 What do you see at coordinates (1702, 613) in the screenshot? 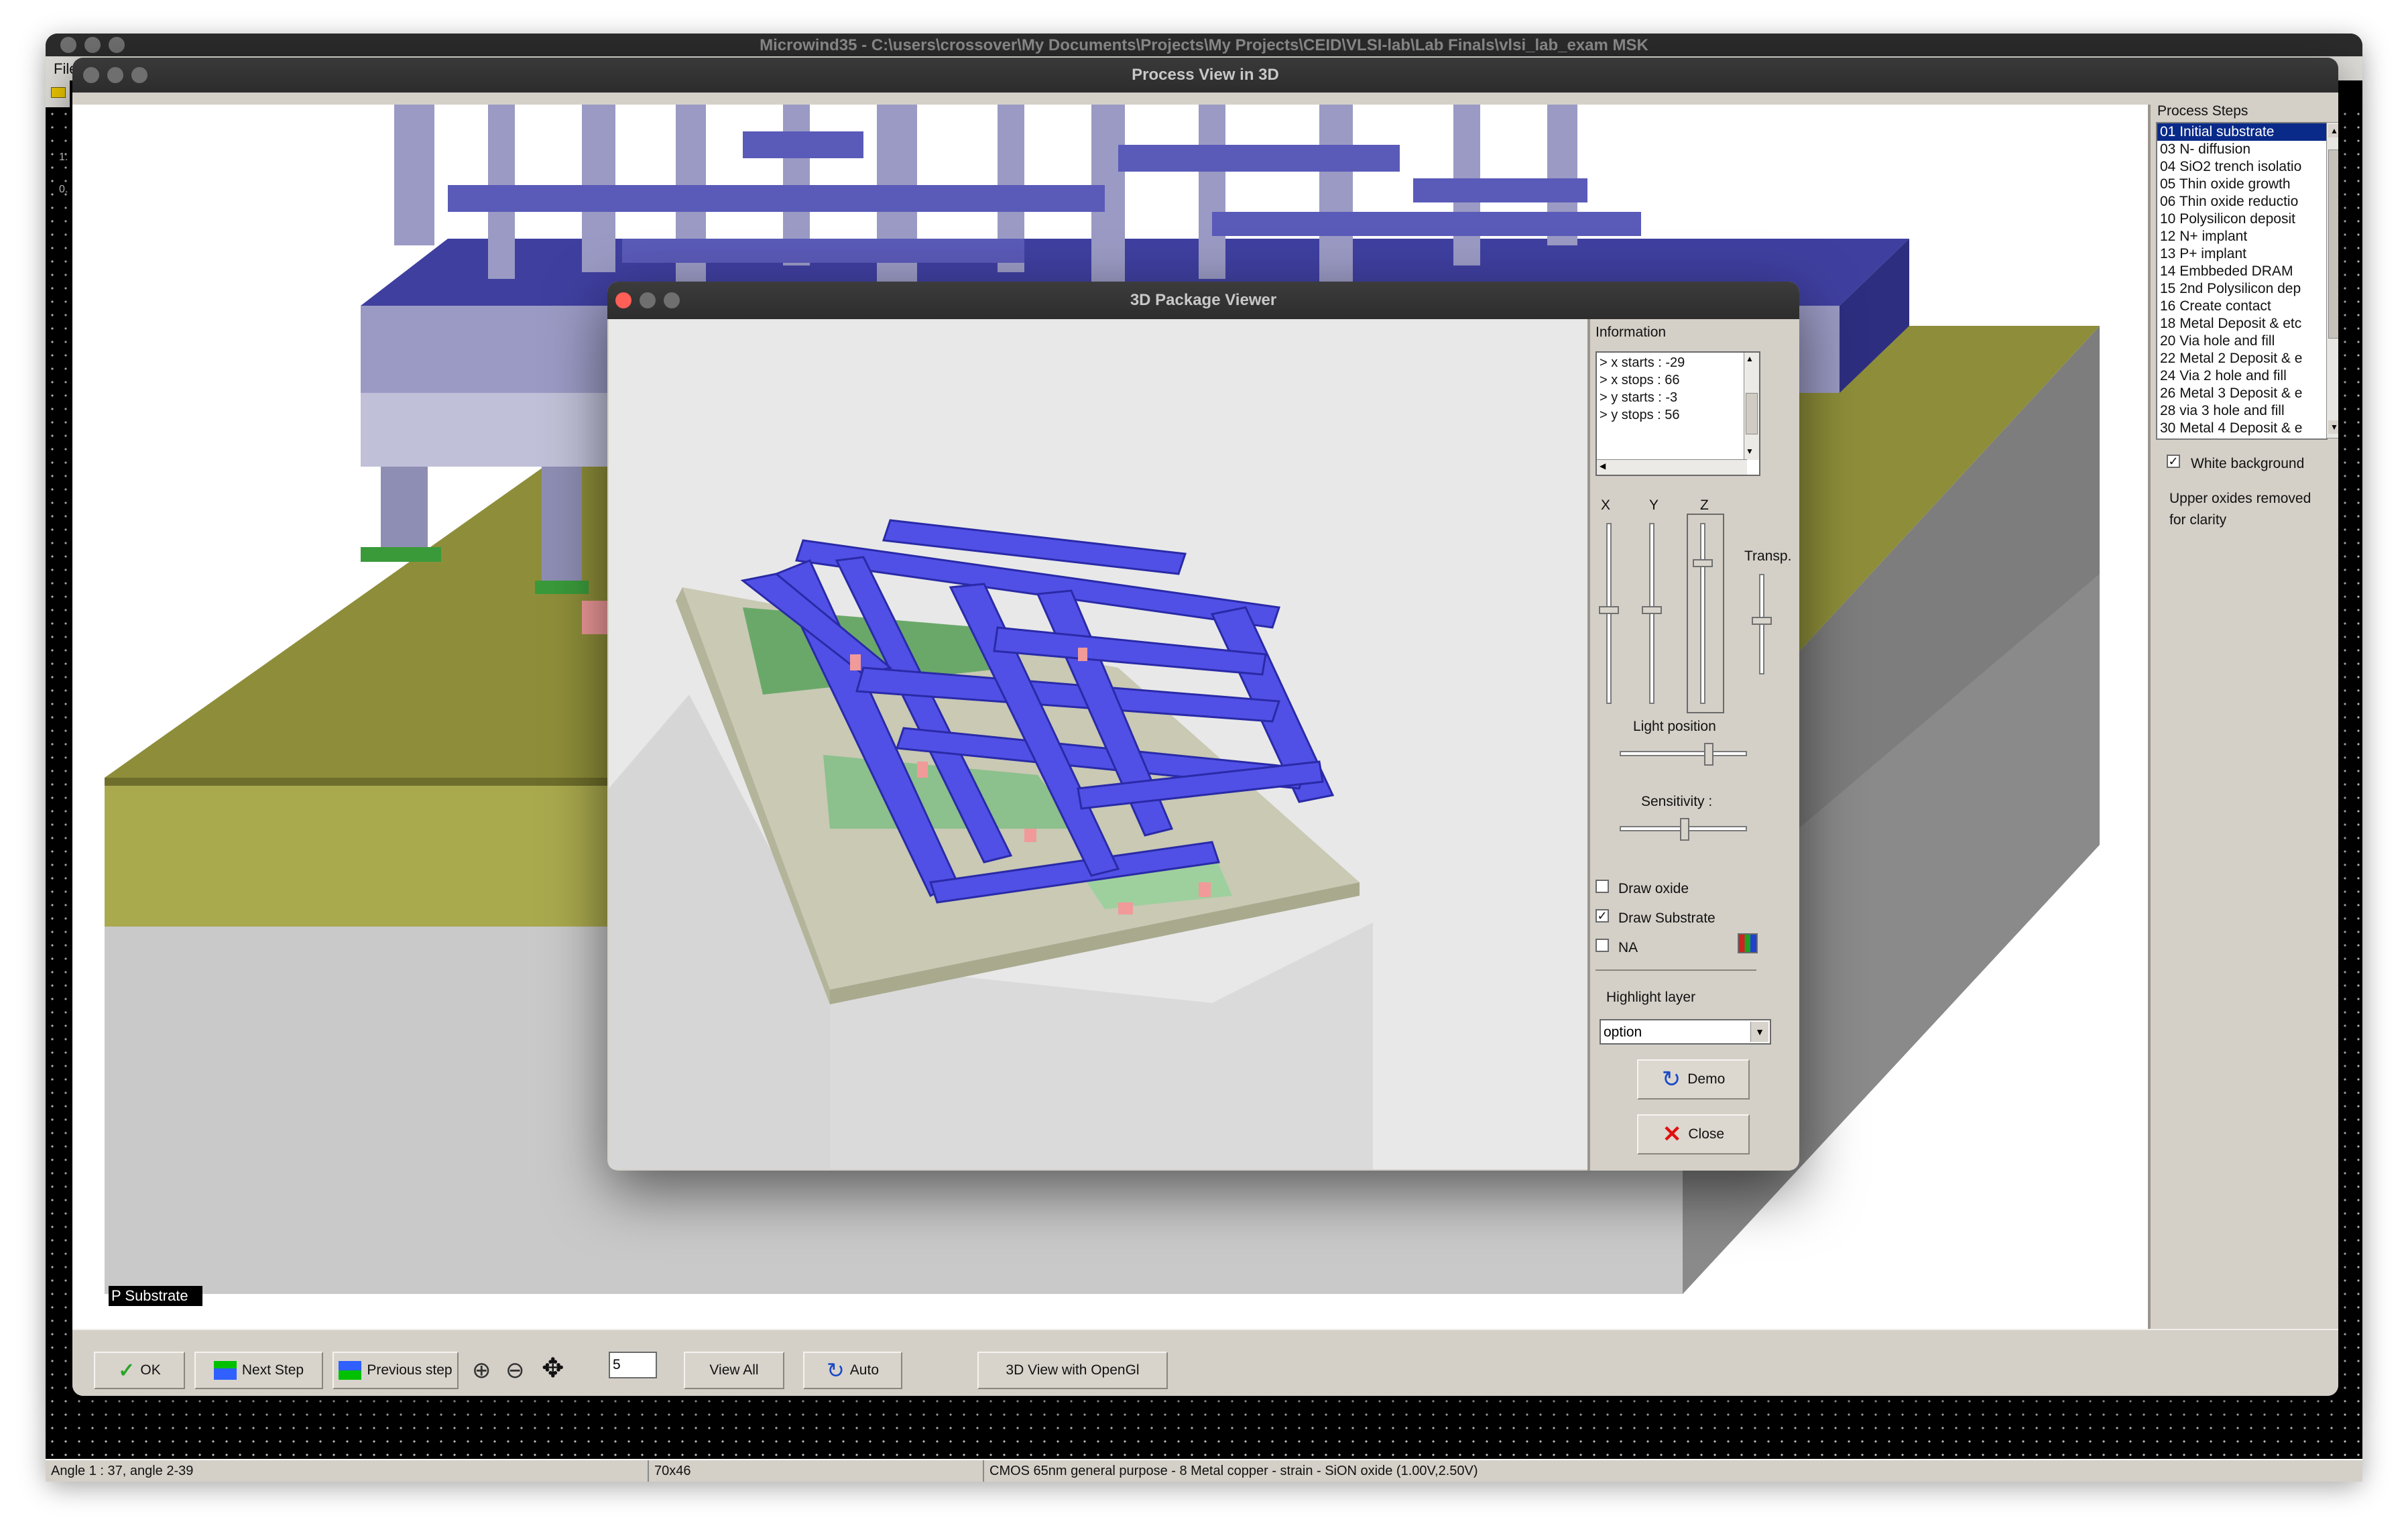
I see `z-rotation-slider` at bounding box center [1702, 613].